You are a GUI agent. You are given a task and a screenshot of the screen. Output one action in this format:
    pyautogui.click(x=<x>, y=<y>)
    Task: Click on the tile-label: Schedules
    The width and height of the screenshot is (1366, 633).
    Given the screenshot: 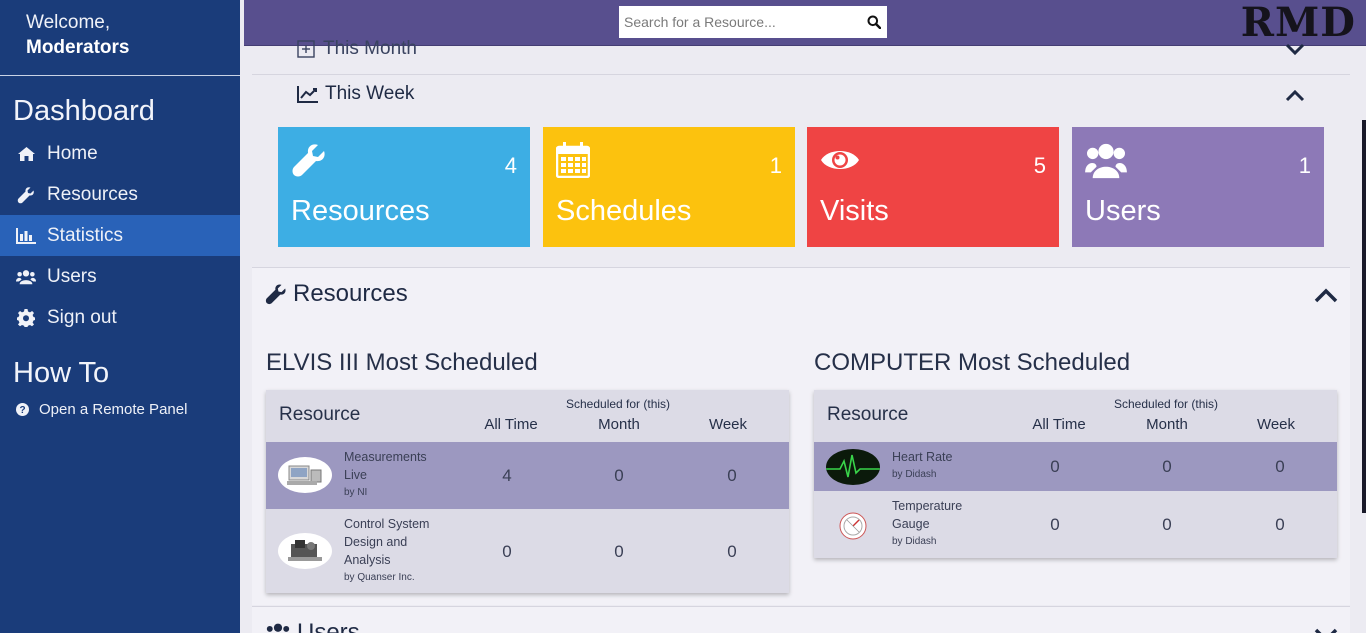 What is the action you would take?
    pyautogui.click(x=624, y=211)
    